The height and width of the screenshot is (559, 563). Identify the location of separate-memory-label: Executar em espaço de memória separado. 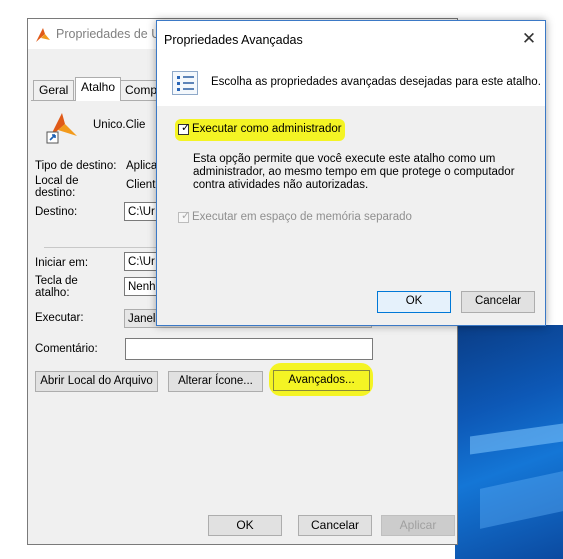
(302, 217).